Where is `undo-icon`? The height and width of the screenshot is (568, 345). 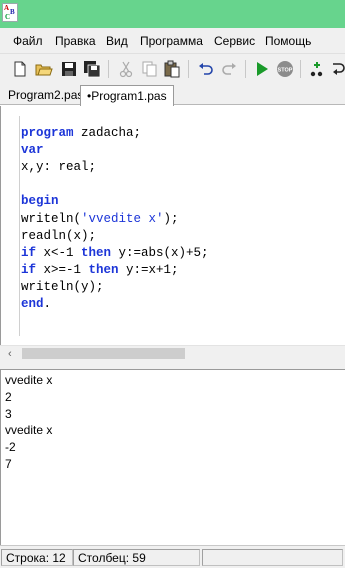
undo-icon is located at coordinates (206, 69).